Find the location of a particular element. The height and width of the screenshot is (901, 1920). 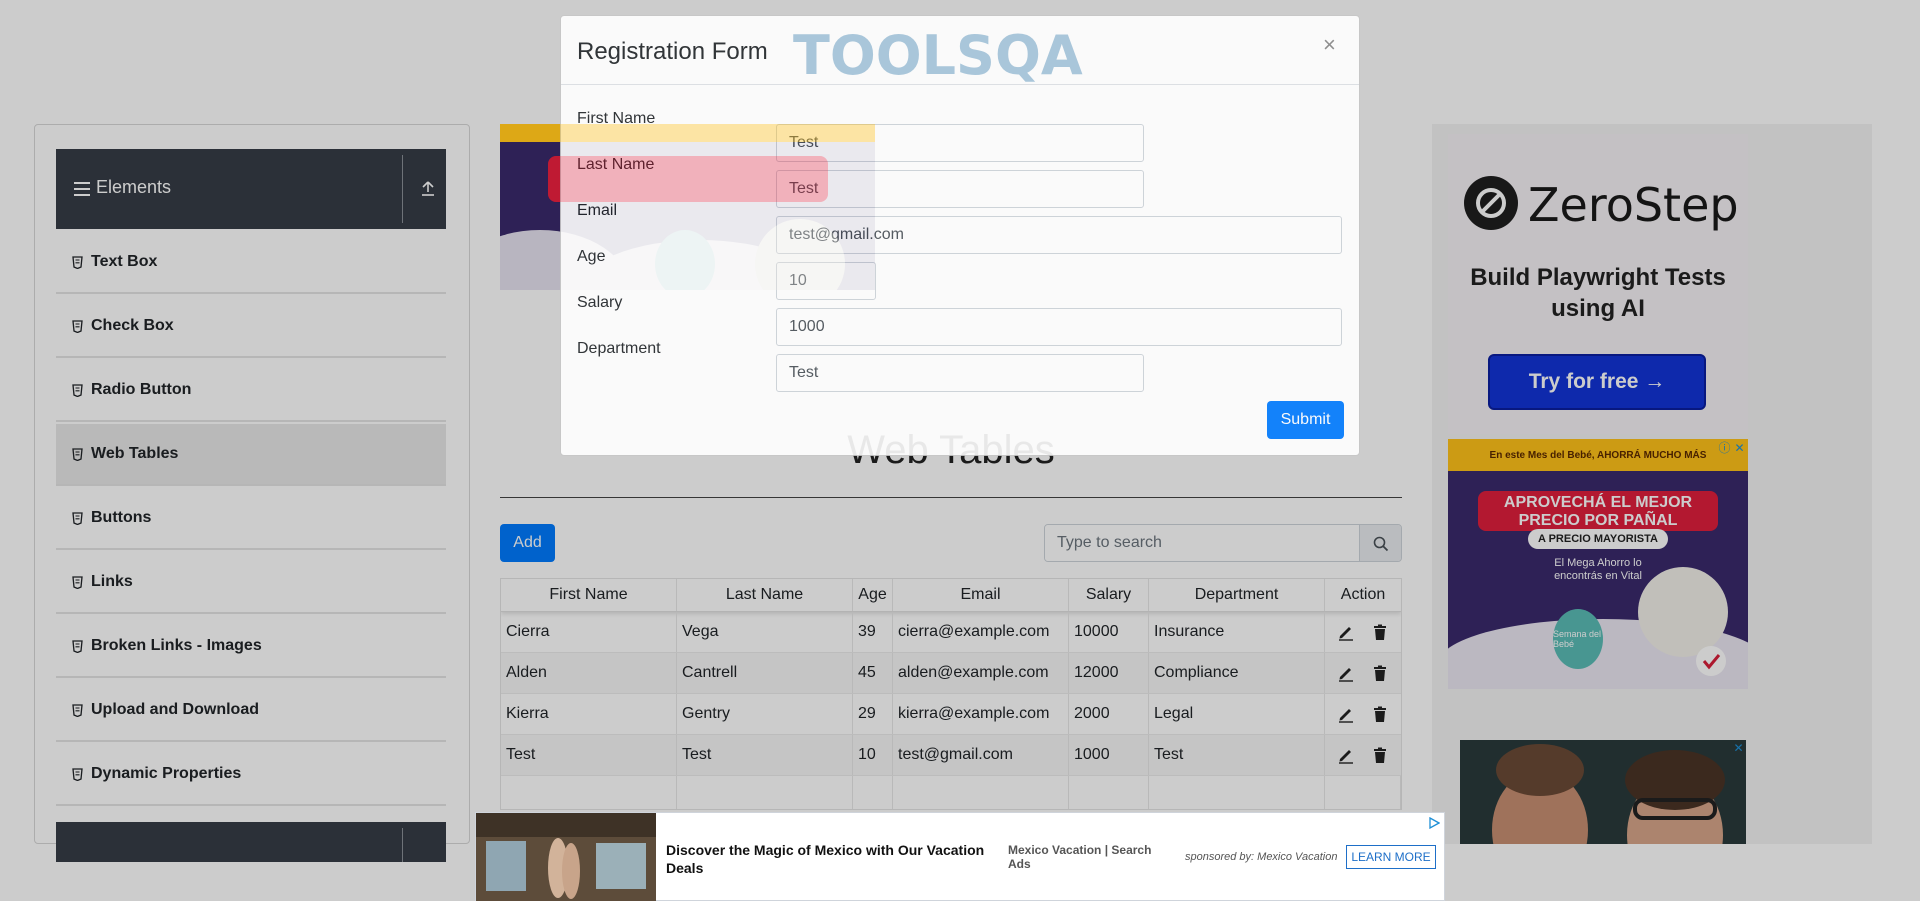

form-label: Salary is located at coordinates (600, 302).